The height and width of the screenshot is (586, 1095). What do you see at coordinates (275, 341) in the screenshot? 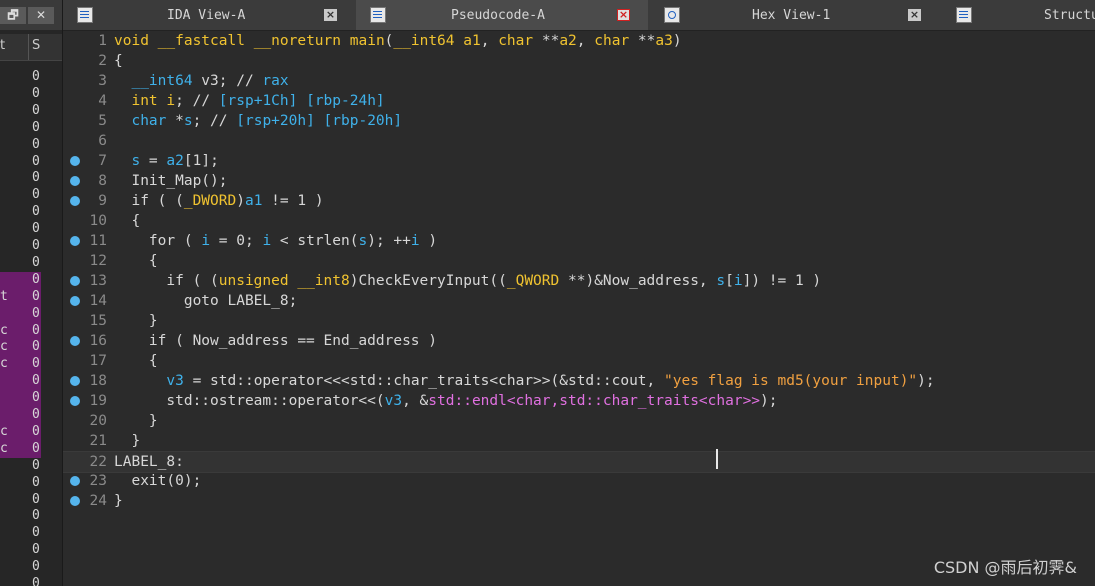
I see `code-text: if ( Now_address == End_address )` at bounding box center [275, 341].